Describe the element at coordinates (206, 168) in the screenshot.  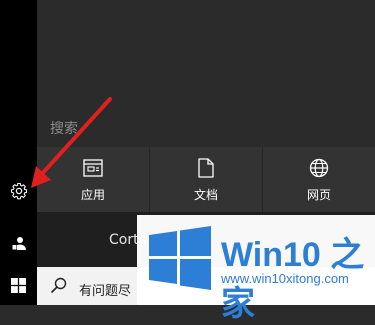
I see `document-icon` at that location.